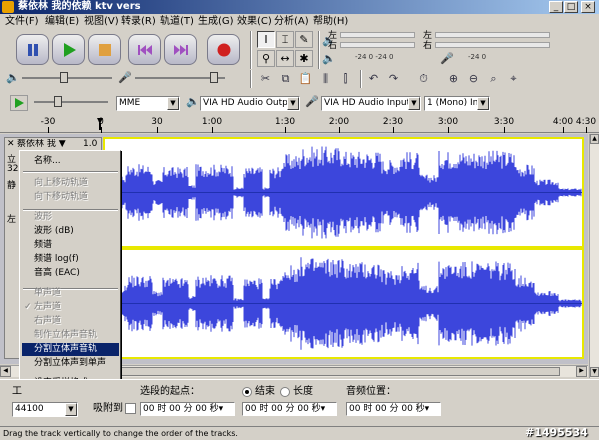 The height and width of the screenshot is (440, 599). I want to click on timeline-label: 2:30, so click(393, 122).